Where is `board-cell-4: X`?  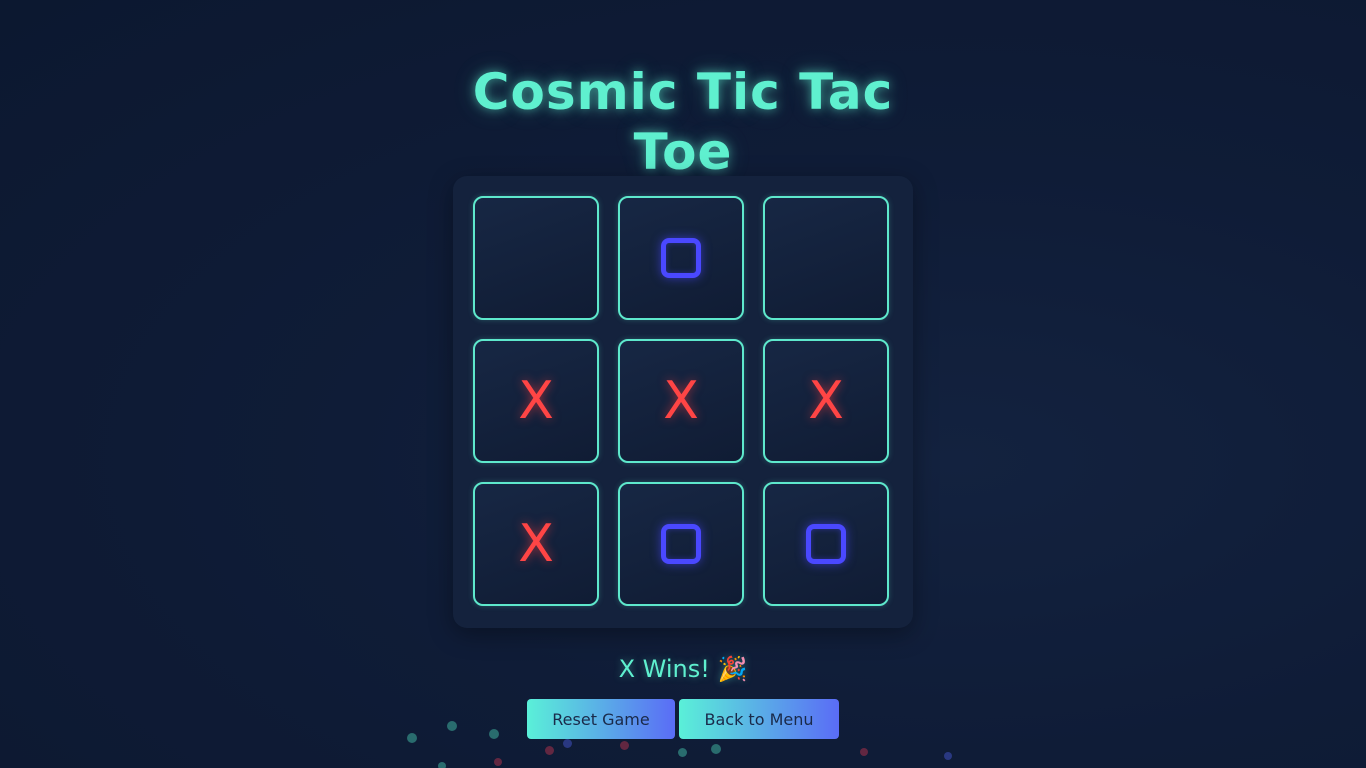
board-cell-4: X is located at coordinates (536, 401).